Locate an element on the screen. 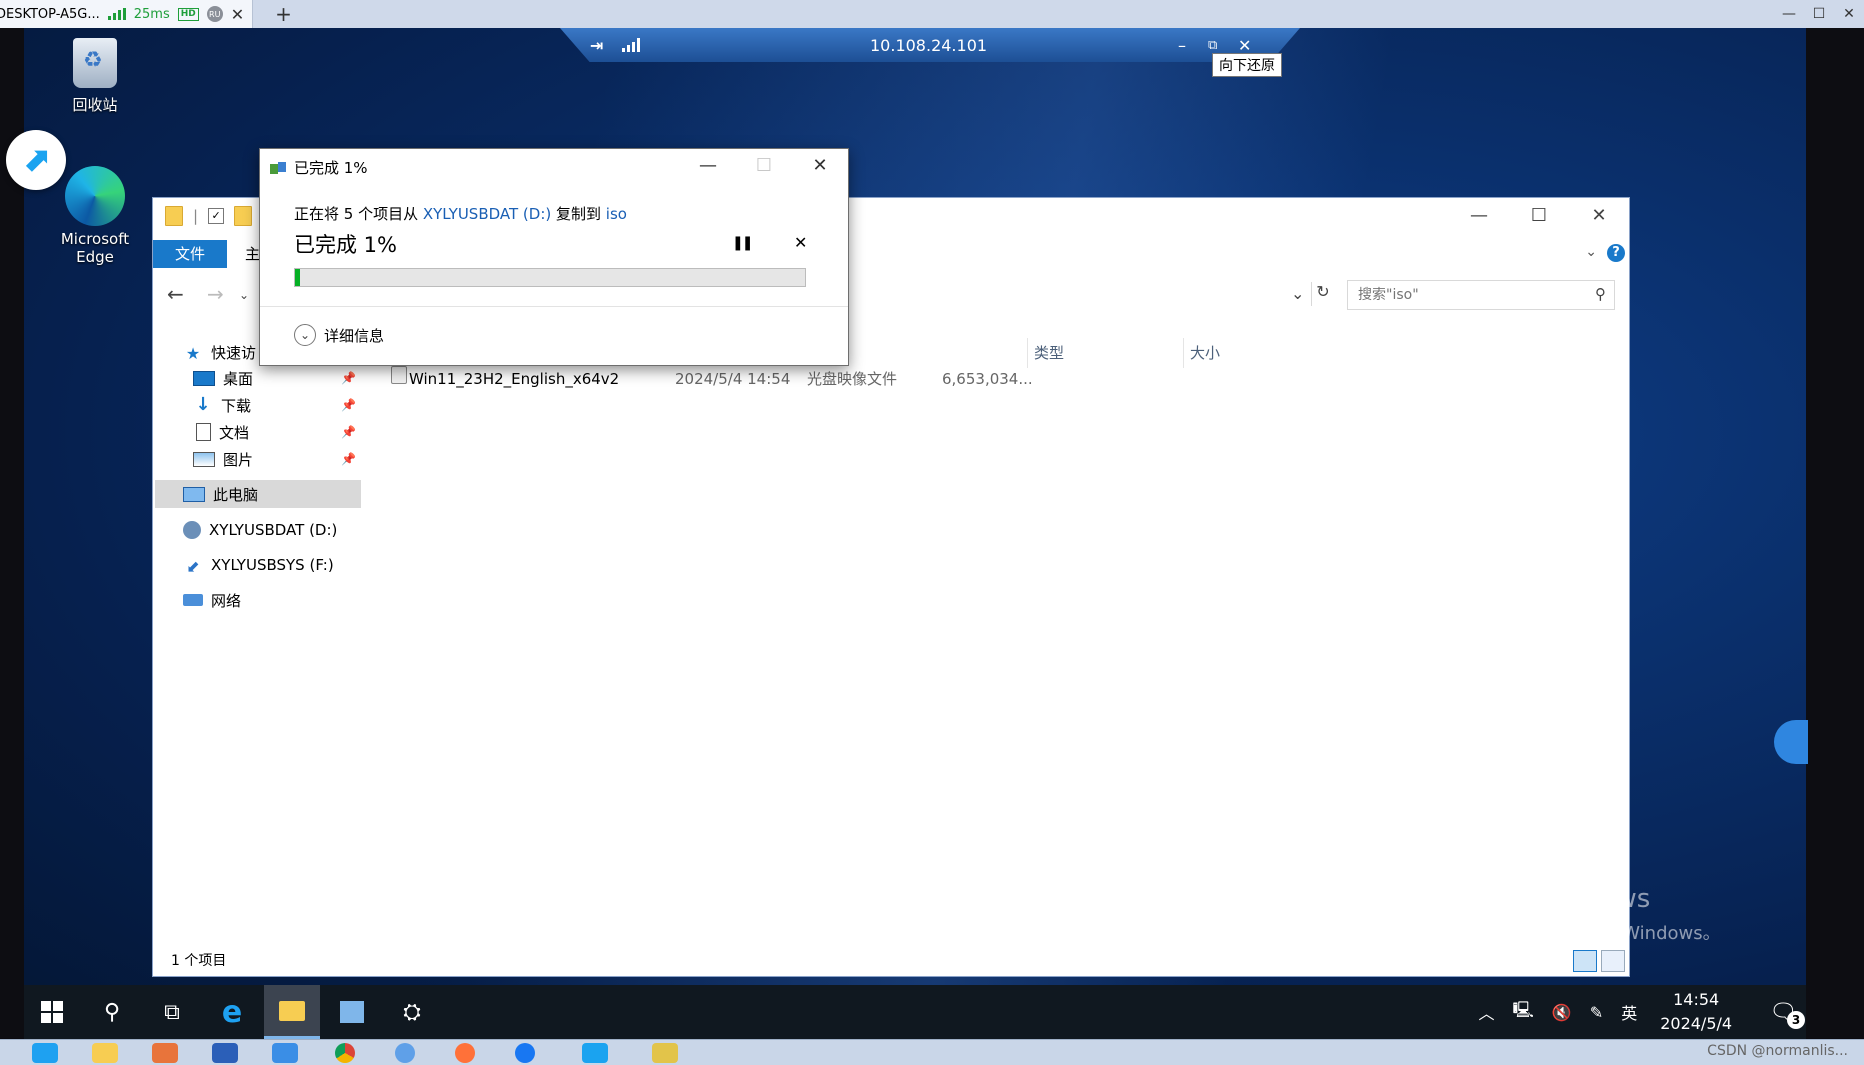 The width and height of the screenshot is (1864, 1065). close-tab-icon: ✕ is located at coordinates (237, 14).